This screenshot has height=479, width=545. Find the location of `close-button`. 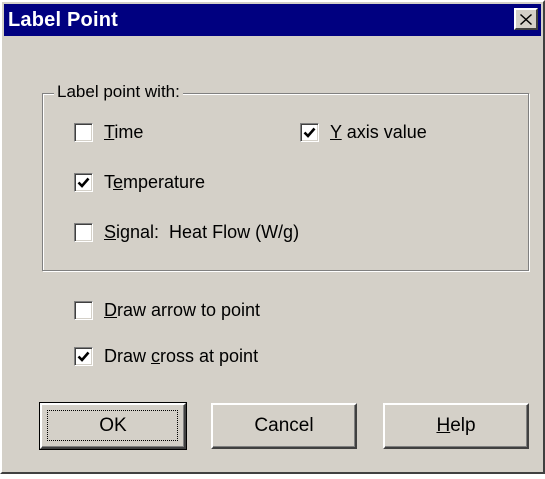

close-button is located at coordinates (526, 19).